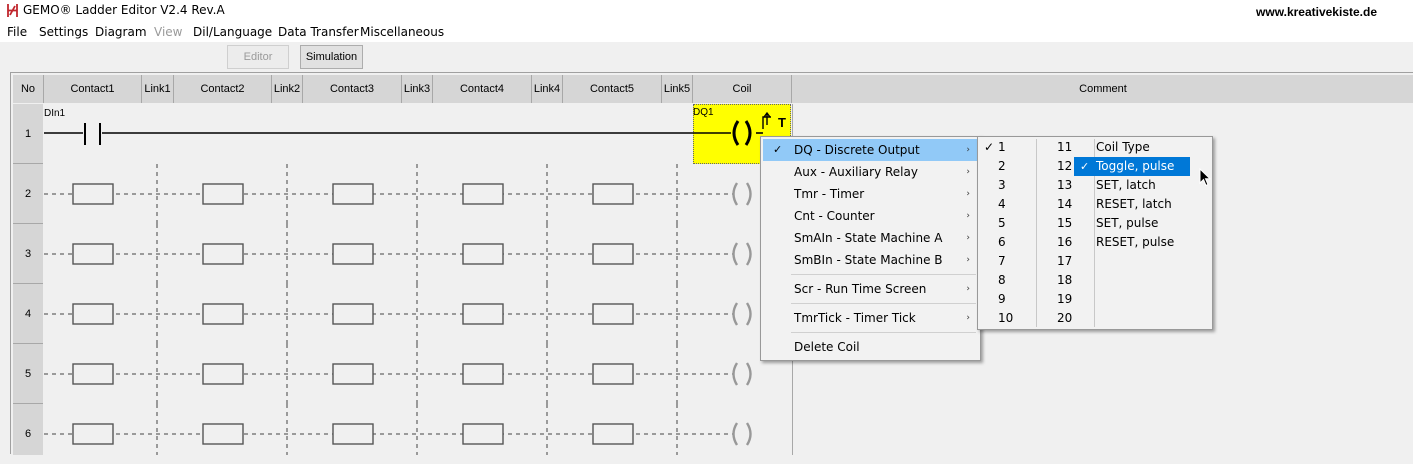 This screenshot has height=464, width=1413. Describe the element at coordinates (1064, 318) in the screenshot. I see `number-item-20: 20` at that location.